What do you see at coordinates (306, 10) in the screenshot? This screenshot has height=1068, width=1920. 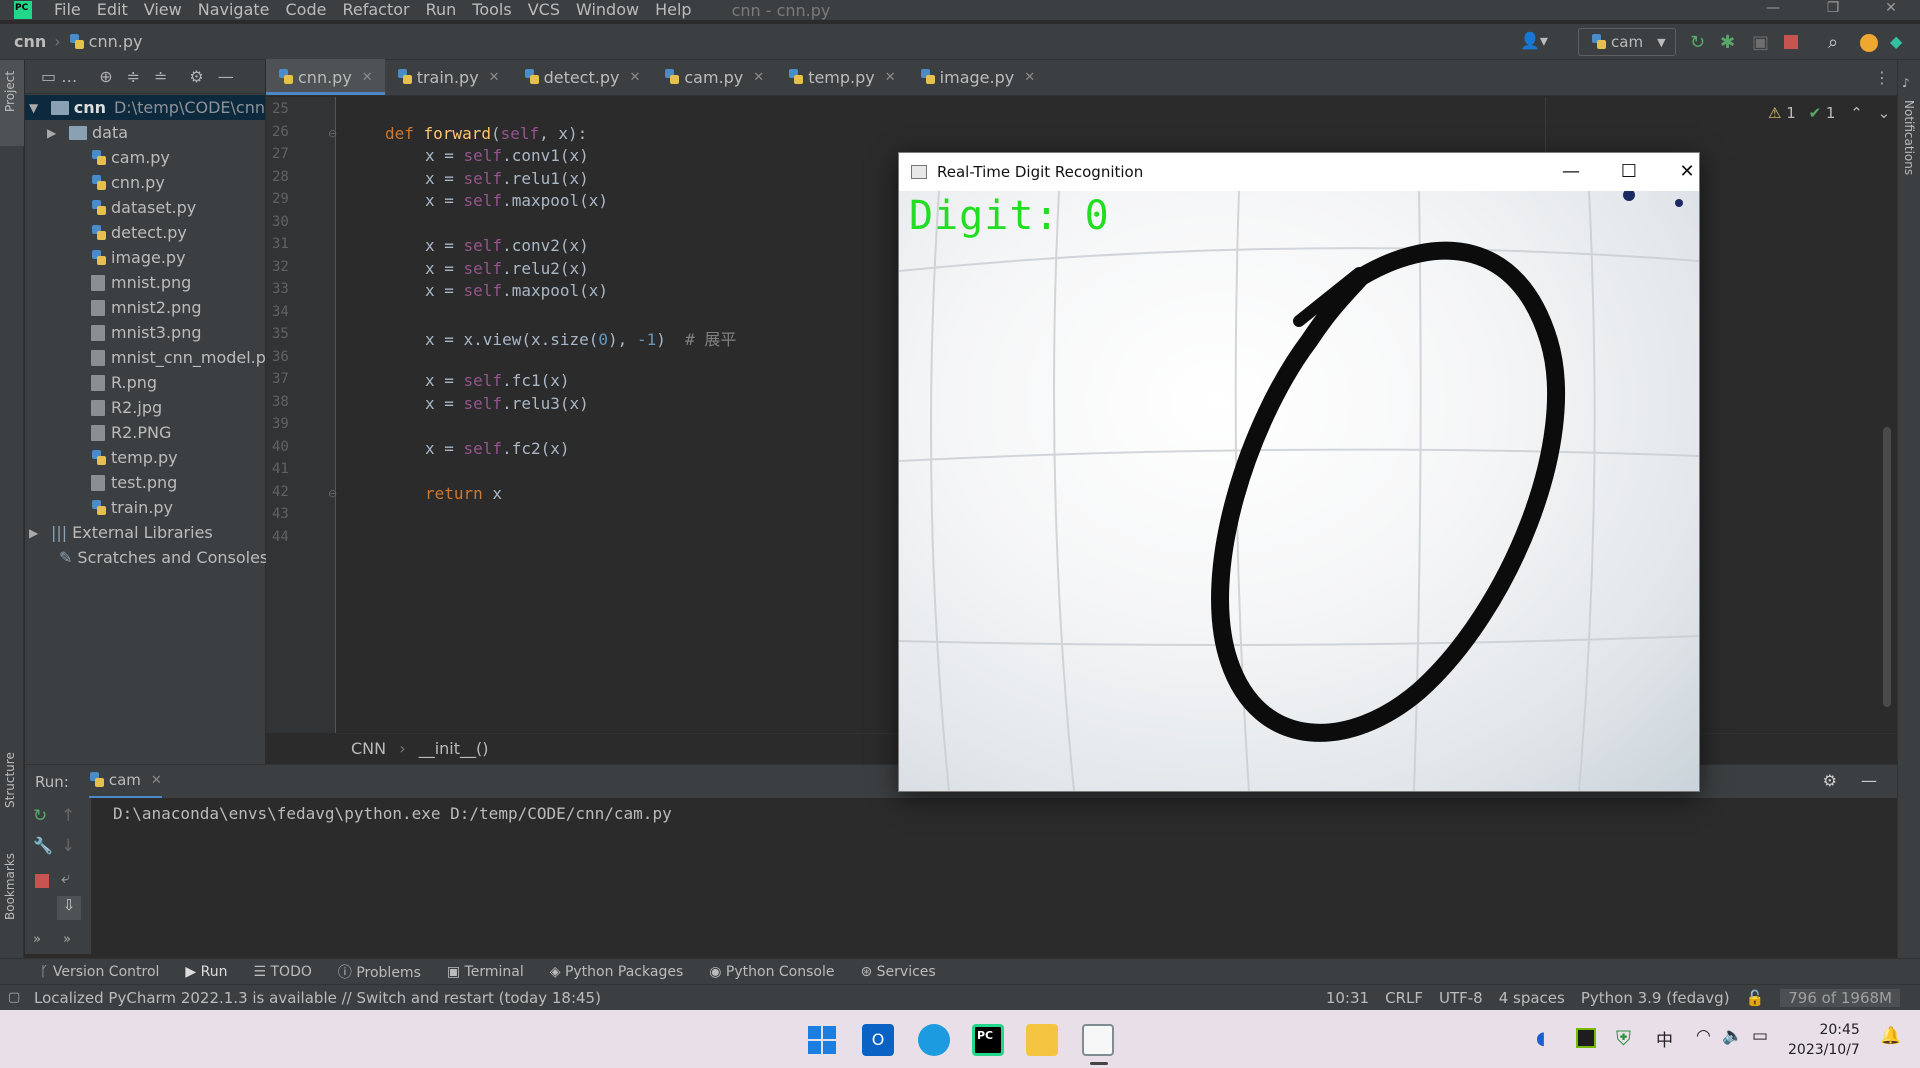 I see `menu-code: Code` at bounding box center [306, 10].